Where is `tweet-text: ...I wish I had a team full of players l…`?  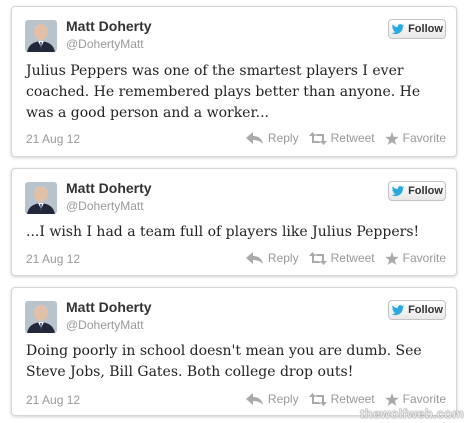 tweet-text: ...I wish I had a team full of players l… is located at coordinates (223, 232).